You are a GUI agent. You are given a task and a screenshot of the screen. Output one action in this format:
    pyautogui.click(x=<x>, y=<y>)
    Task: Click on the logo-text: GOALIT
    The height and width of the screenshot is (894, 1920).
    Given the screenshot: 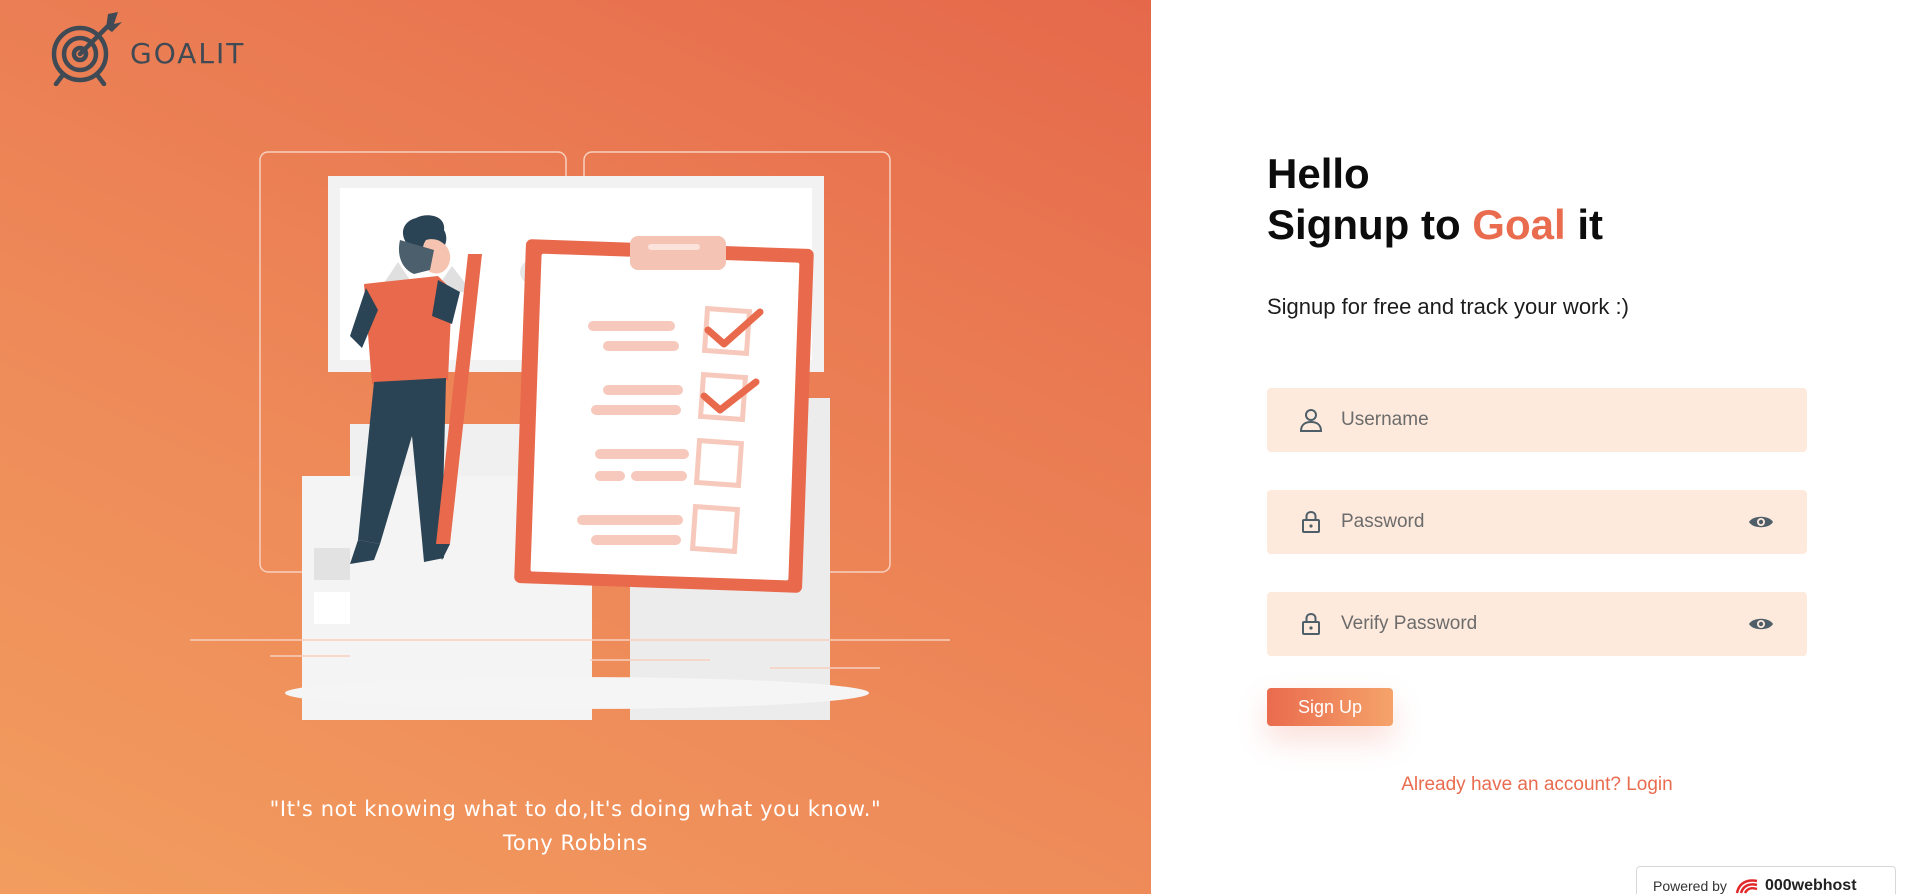 What is the action you would take?
    pyautogui.click(x=188, y=53)
    